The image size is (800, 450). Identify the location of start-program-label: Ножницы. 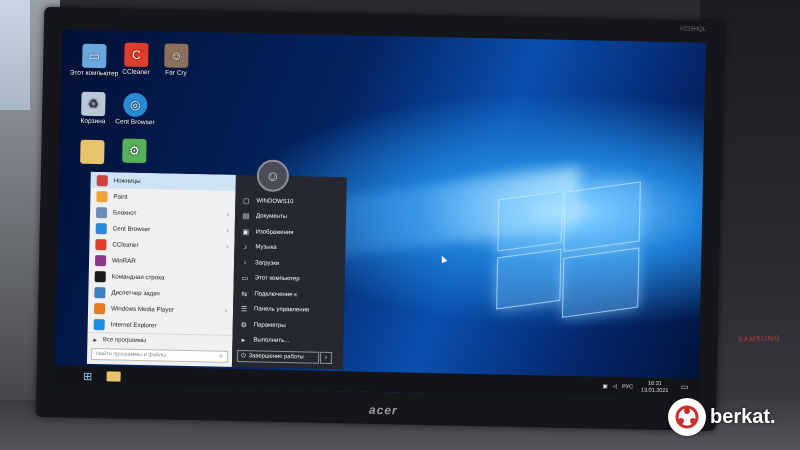
(127, 180).